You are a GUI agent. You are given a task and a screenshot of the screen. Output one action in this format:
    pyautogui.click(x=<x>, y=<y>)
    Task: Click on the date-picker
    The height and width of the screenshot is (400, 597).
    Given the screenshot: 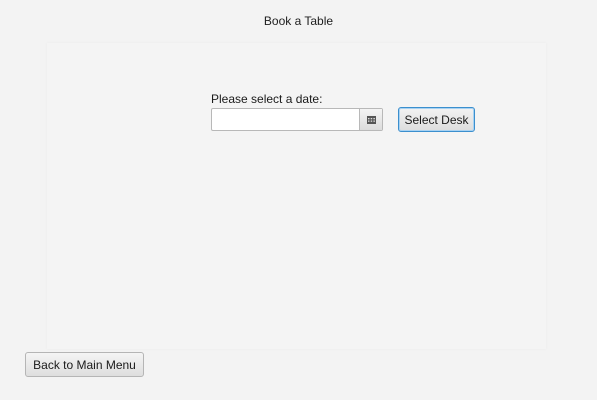 What is the action you would take?
    pyautogui.click(x=297, y=119)
    